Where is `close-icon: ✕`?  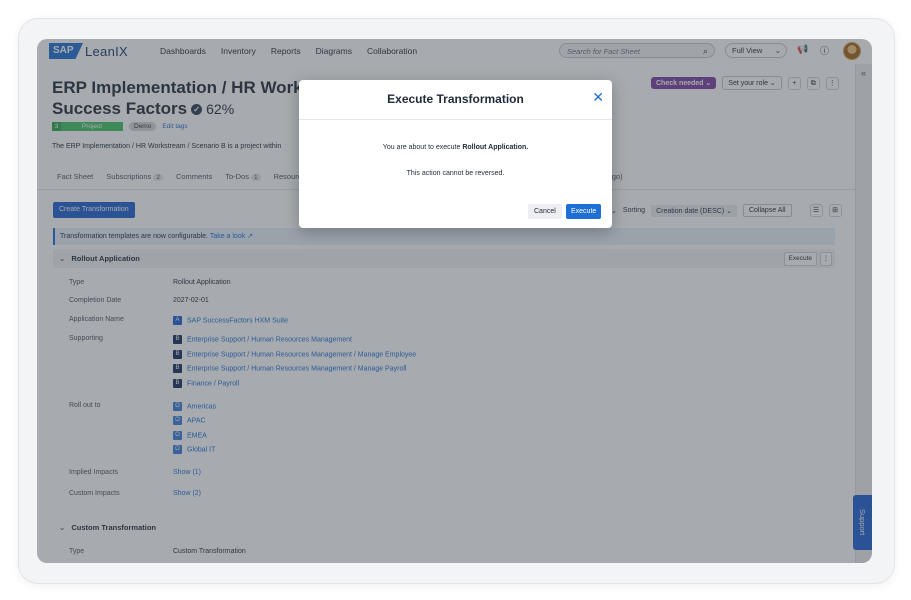
close-icon: ✕ is located at coordinates (598, 97).